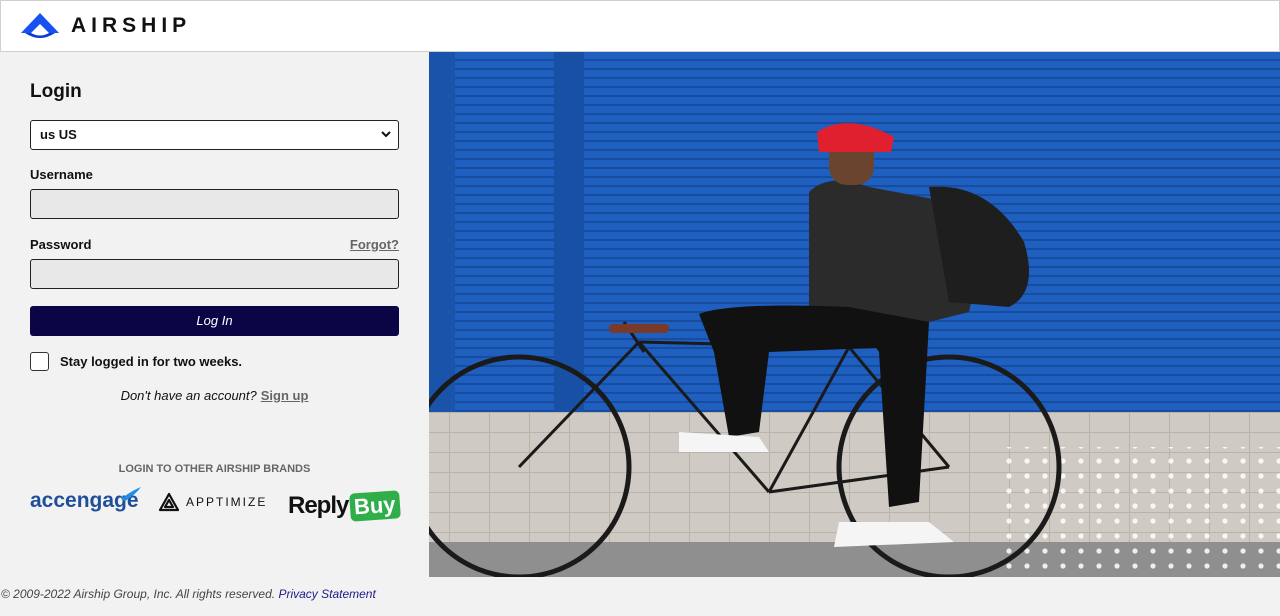  What do you see at coordinates (130, 494) in the screenshot?
I see `accengage-swoosh-icon` at bounding box center [130, 494].